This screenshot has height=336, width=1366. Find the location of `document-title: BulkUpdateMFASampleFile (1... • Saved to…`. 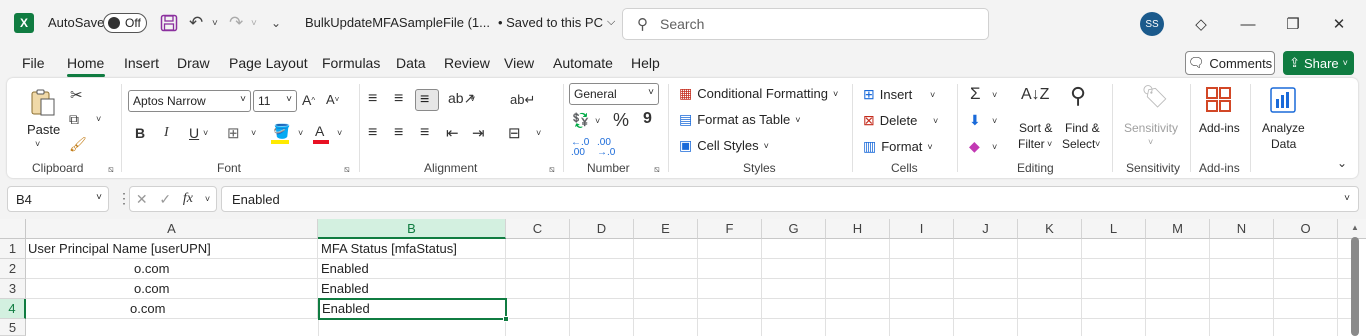

document-title: BulkUpdateMFASampleFile (1... • Saved to… is located at coordinates (460, 22).